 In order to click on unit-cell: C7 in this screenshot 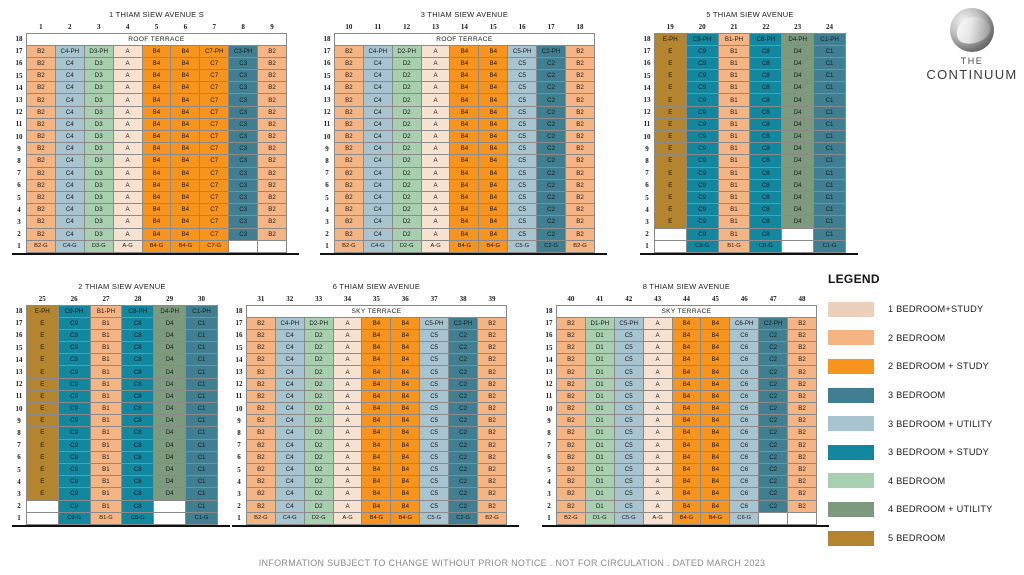, I will do `click(214, 161)`.